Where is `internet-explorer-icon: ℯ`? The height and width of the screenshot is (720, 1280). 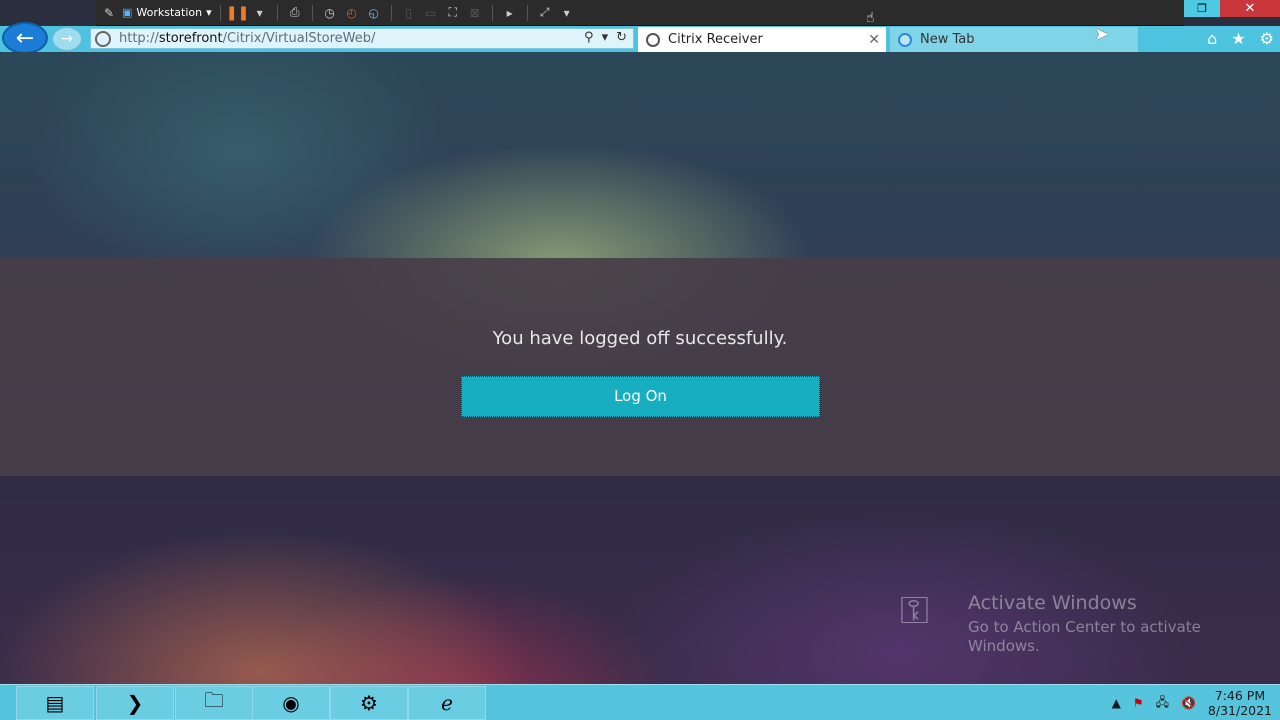
internet-explorer-icon: ℯ is located at coordinates (447, 703).